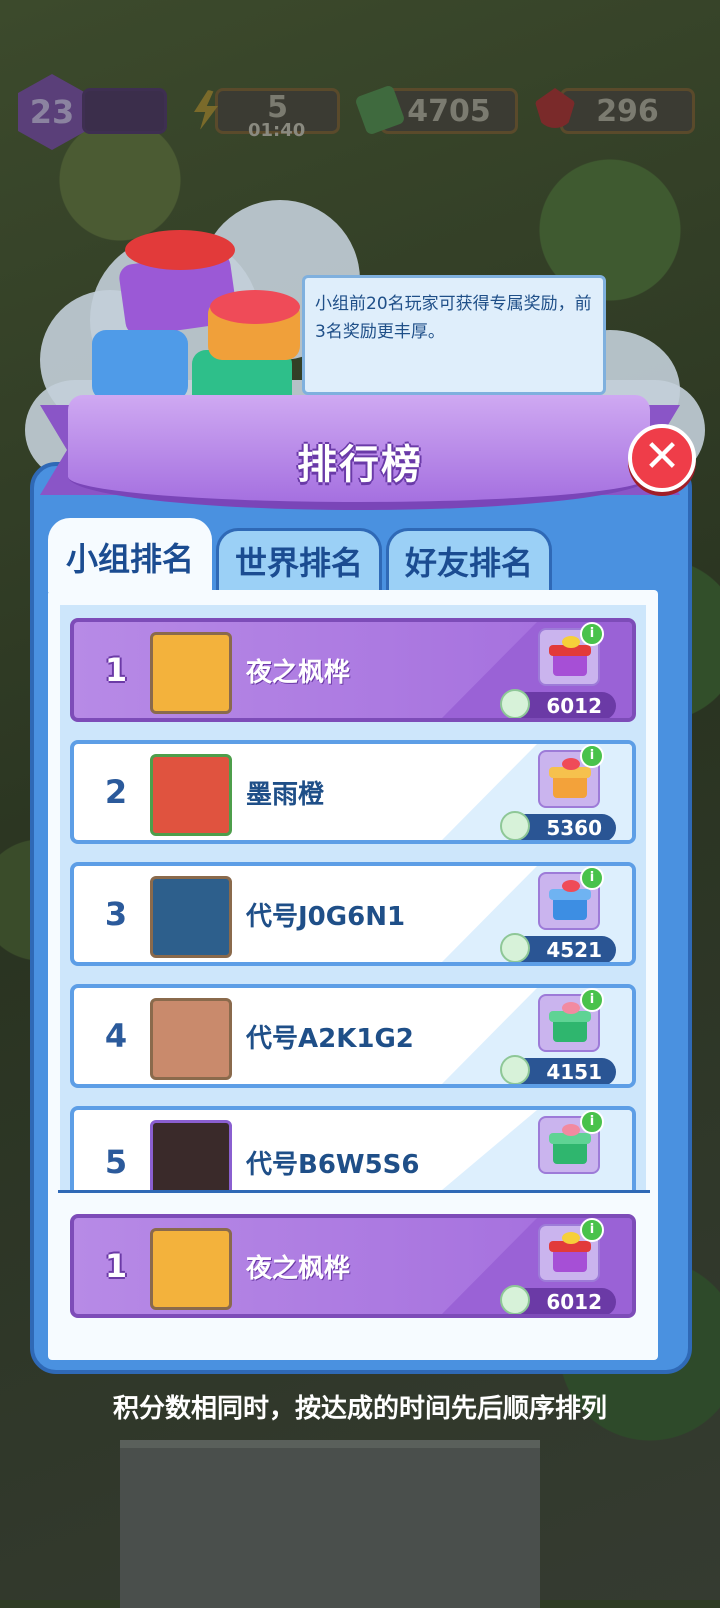 Image resolution: width=720 pixels, height=1608 pixels. Describe the element at coordinates (180, 250) in the screenshot. I see `gift-bow-red` at that location.